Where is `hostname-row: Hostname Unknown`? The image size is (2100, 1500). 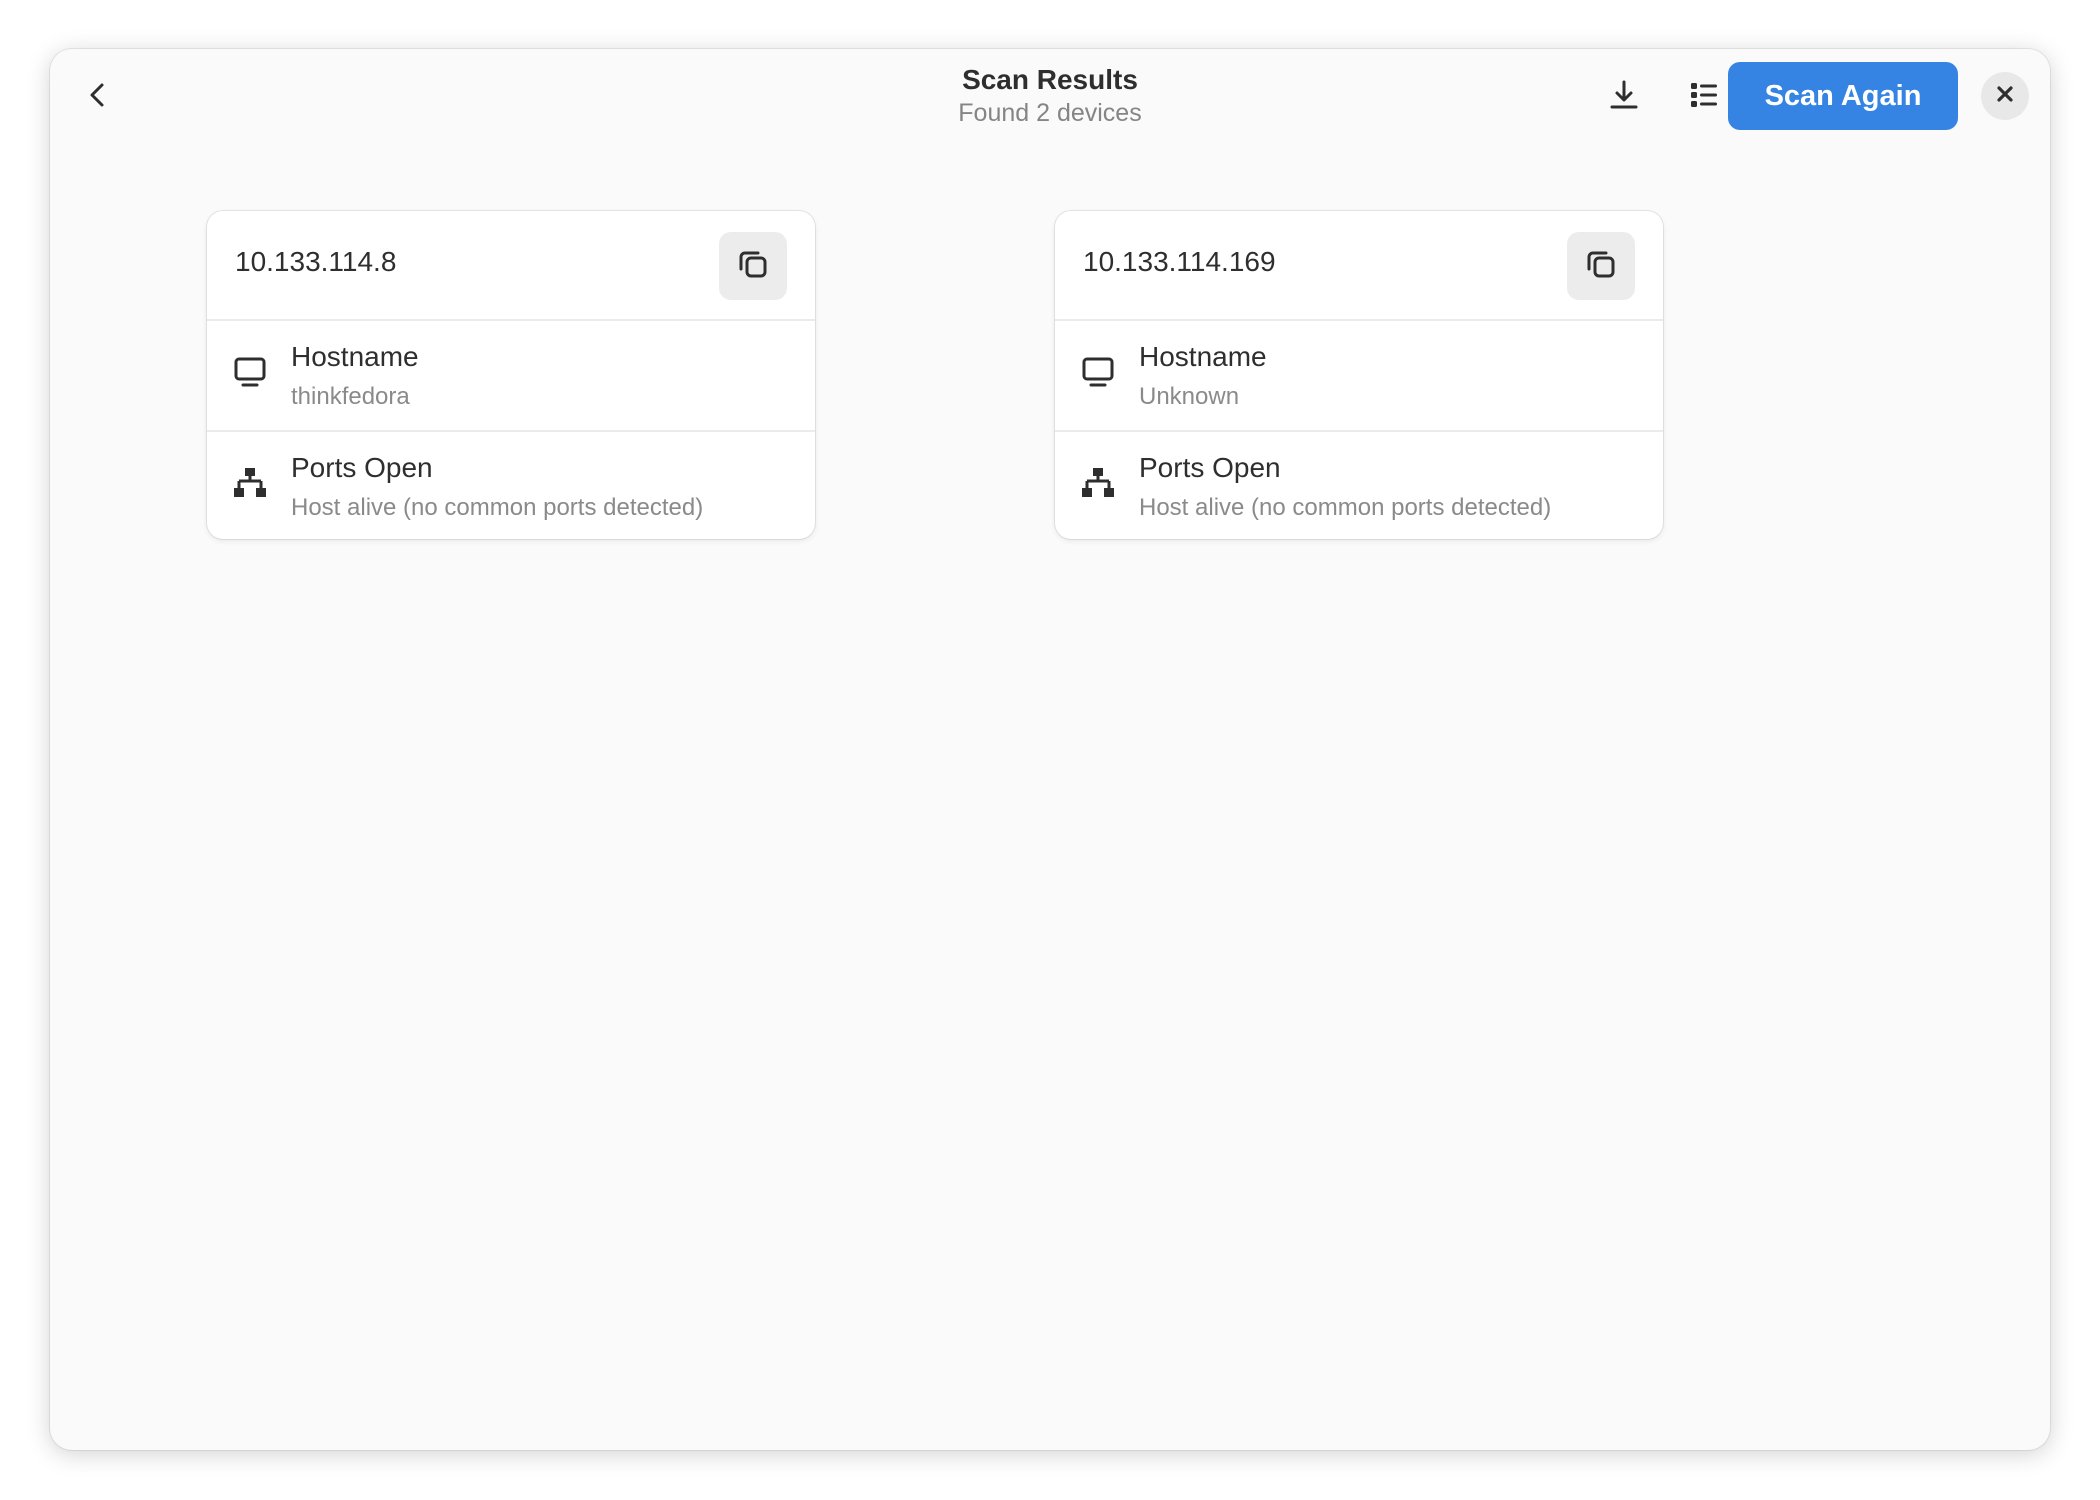 hostname-row: Hostname Unknown is located at coordinates (1359, 375).